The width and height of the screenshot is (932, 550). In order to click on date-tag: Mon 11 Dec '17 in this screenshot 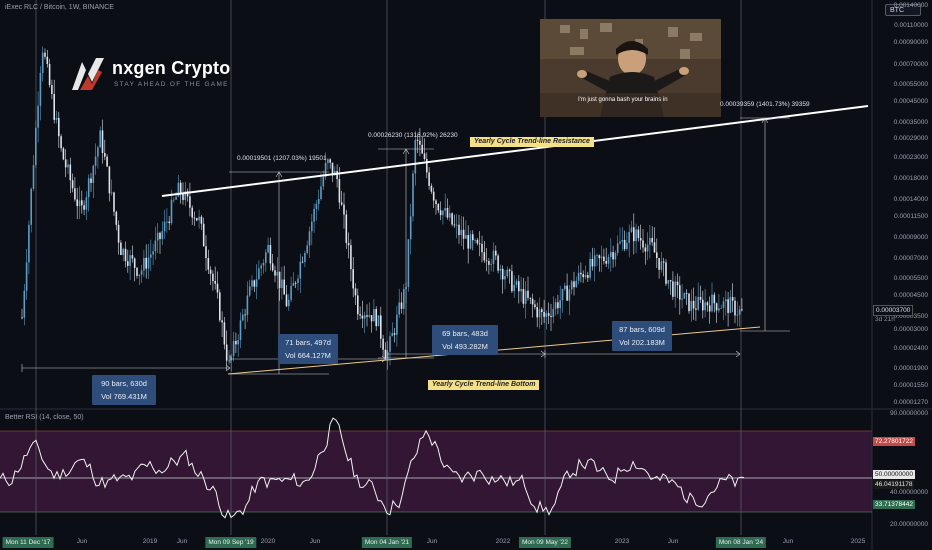, I will do `click(28, 542)`.